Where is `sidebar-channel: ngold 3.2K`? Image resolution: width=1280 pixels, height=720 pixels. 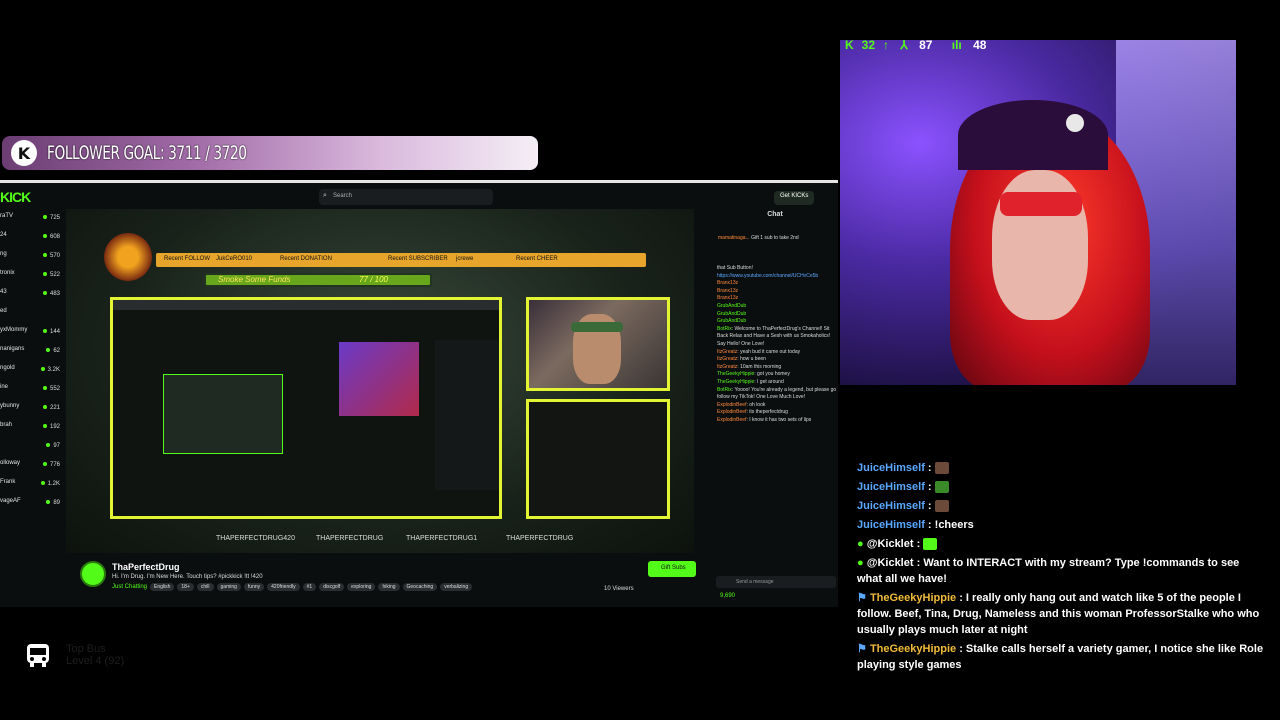 sidebar-channel: ngold 3.2K is located at coordinates (33, 374).